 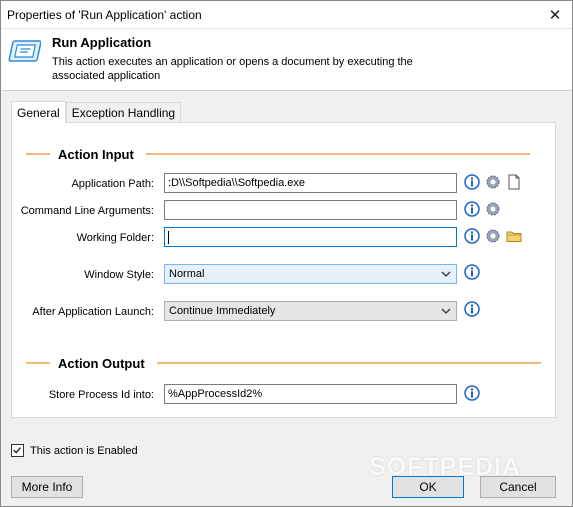 What do you see at coordinates (555, 14) in the screenshot?
I see `close-icon: ✕` at bounding box center [555, 14].